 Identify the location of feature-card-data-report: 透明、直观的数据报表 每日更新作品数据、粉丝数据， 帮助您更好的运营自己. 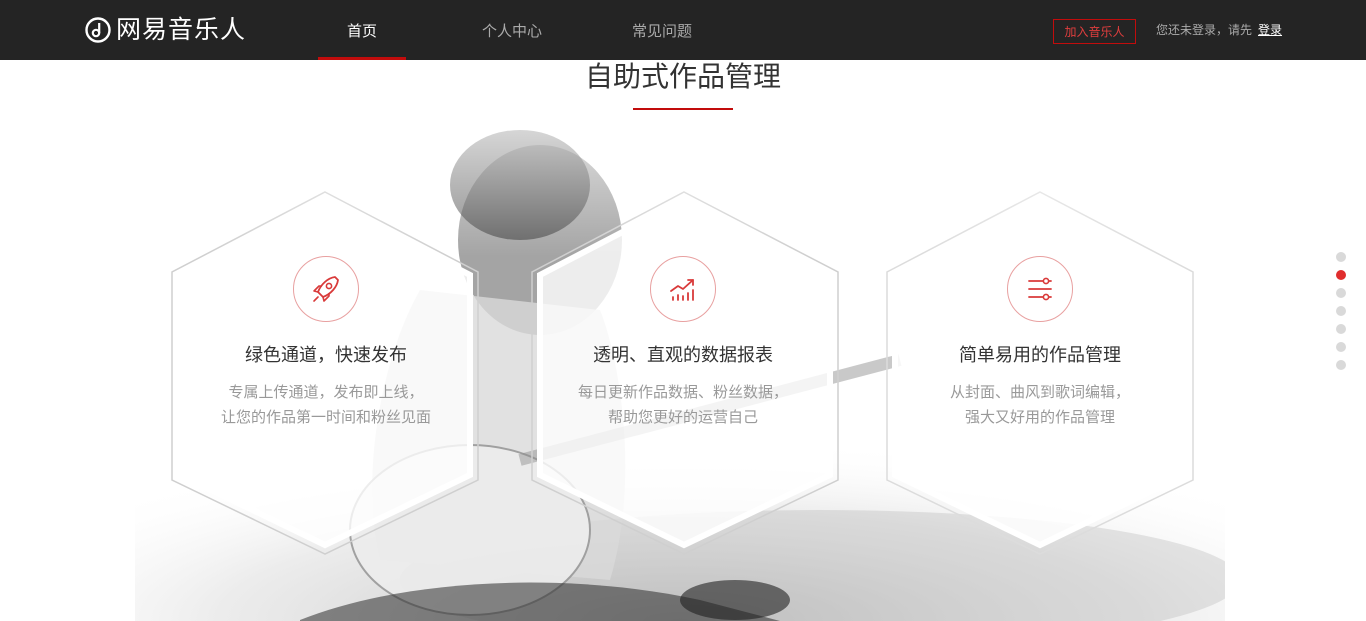
(683, 343).